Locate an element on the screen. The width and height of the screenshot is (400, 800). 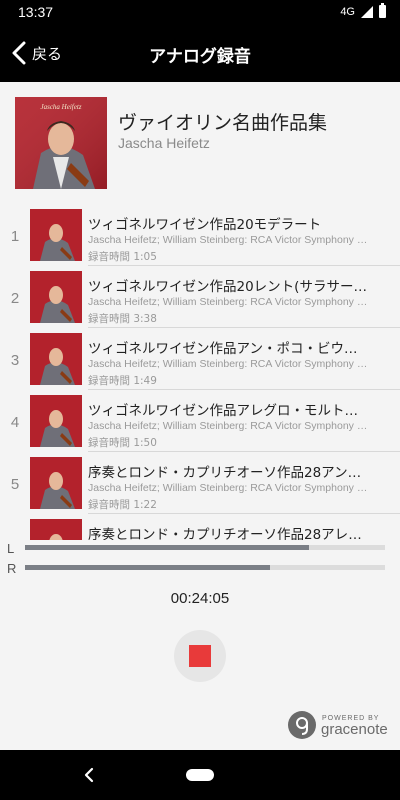
album-title: ヴァイオリン名曲作品集 is located at coordinates (223, 123).